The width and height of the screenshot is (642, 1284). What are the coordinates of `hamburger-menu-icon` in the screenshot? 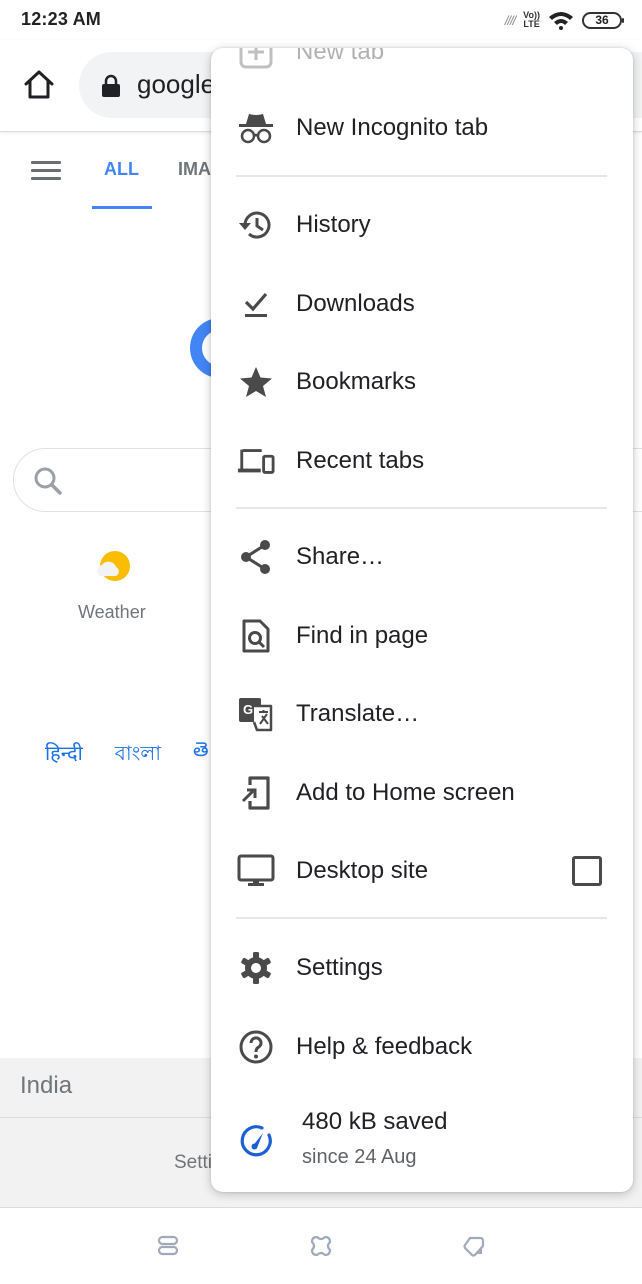 It's located at (46, 171).